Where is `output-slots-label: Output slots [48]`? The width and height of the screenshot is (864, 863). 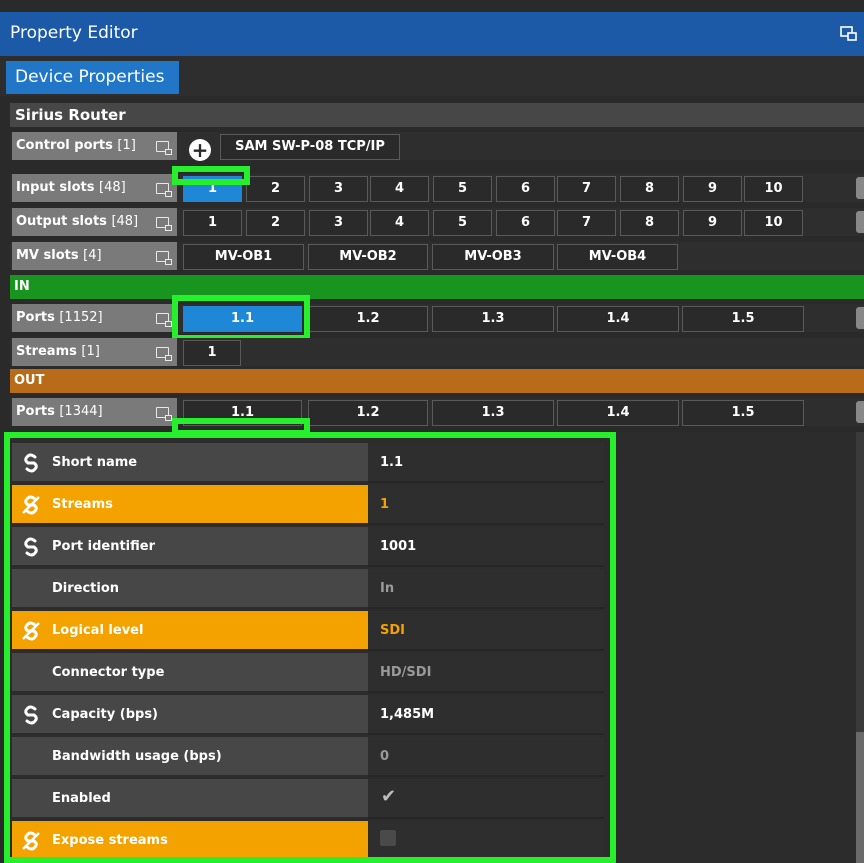 output-slots-label: Output slots [48] is located at coordinates (94, 222).